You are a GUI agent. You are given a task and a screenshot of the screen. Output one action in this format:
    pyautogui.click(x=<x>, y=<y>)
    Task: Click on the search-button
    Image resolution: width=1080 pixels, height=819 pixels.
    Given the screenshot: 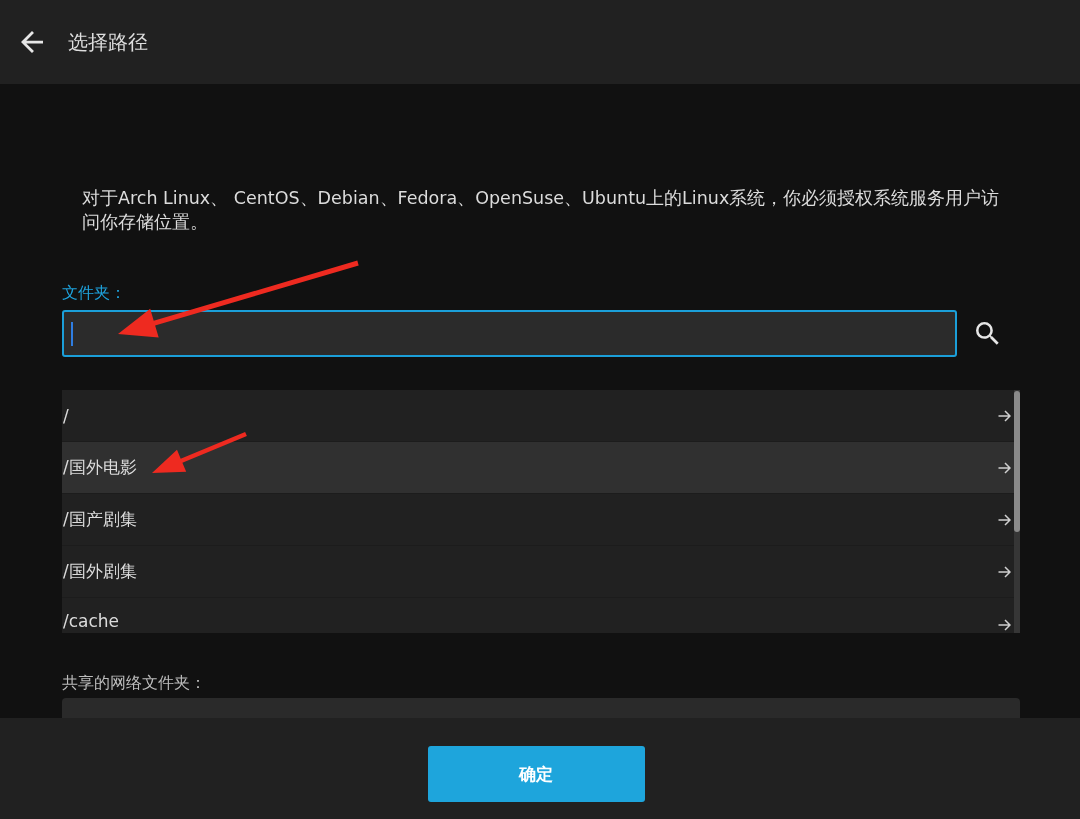 What is the action you would take?
    pyautogui.click(x=988, y=333)
    